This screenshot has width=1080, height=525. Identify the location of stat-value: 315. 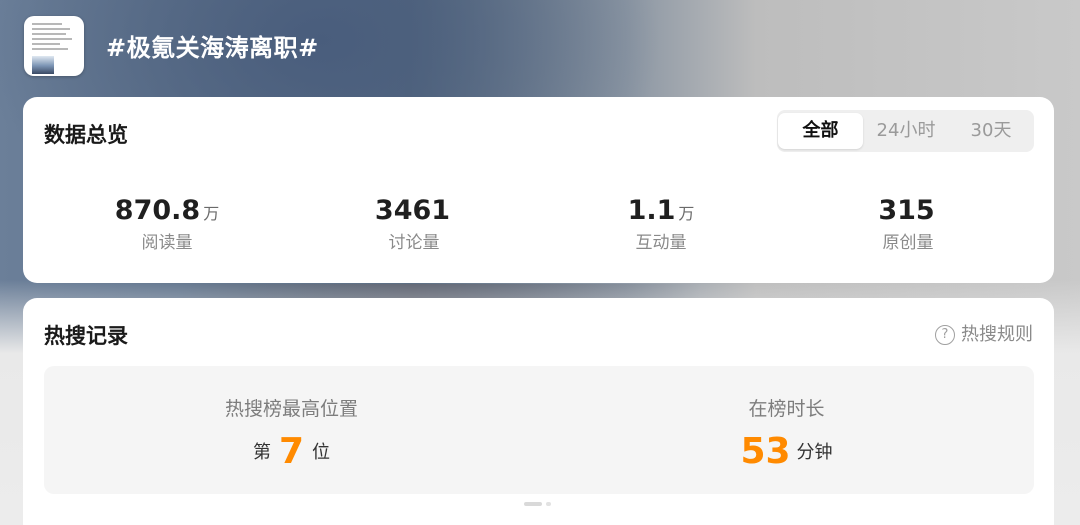
(906, 210).